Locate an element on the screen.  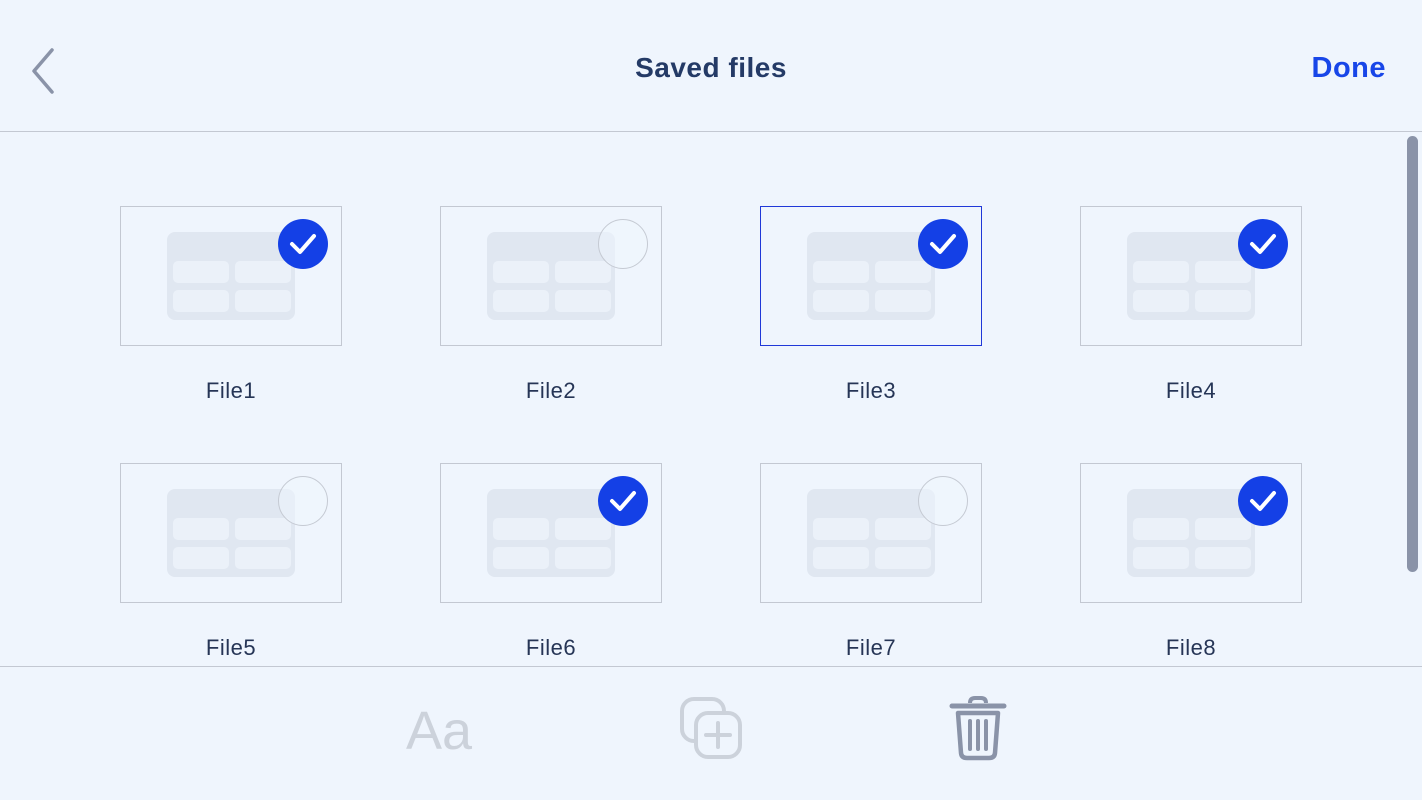
trash-icon is located at coordinates (978, 728).